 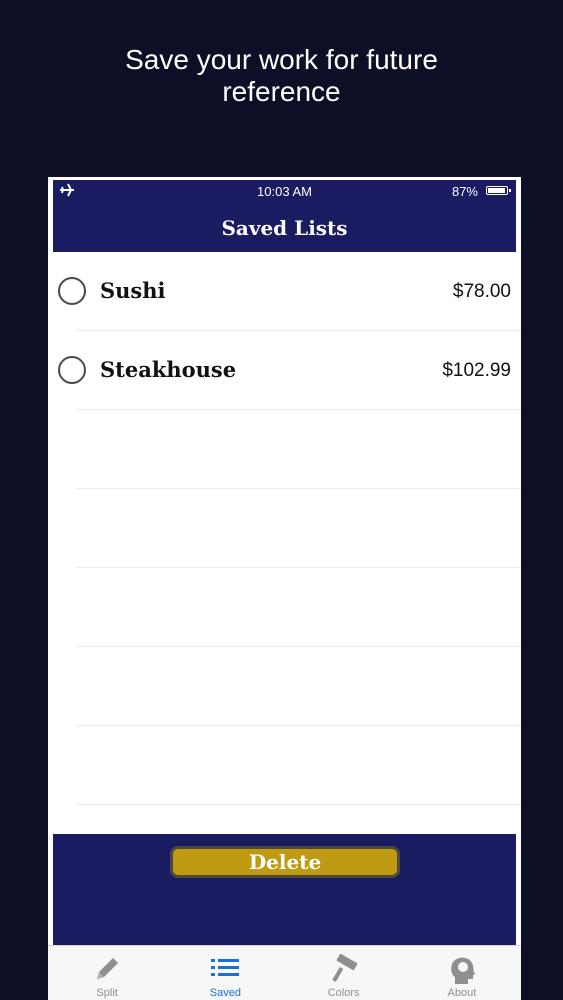 I want to click on list-item: Sushi $78.00, so click(x=289, y=291).